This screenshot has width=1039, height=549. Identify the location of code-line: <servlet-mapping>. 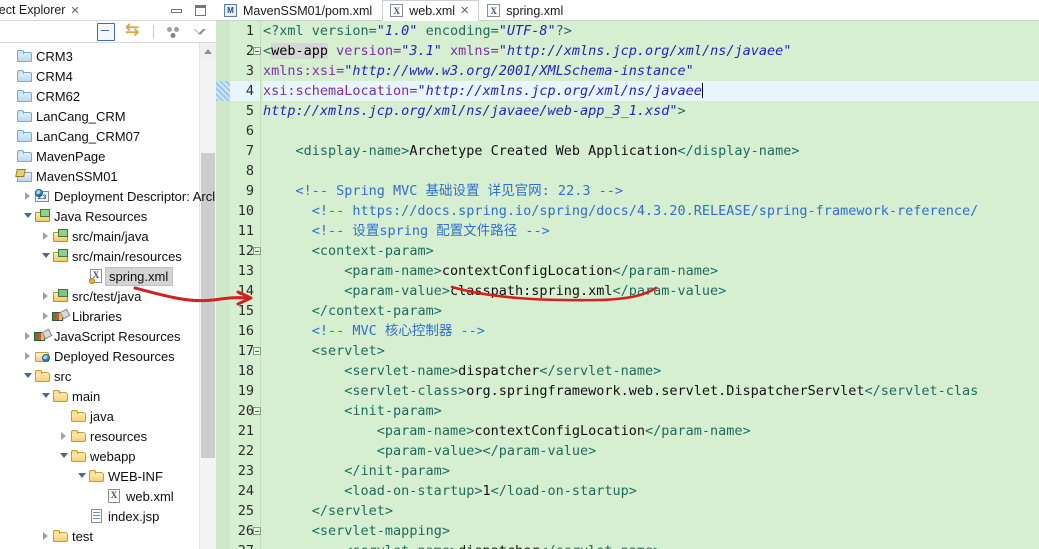
(651, 531).